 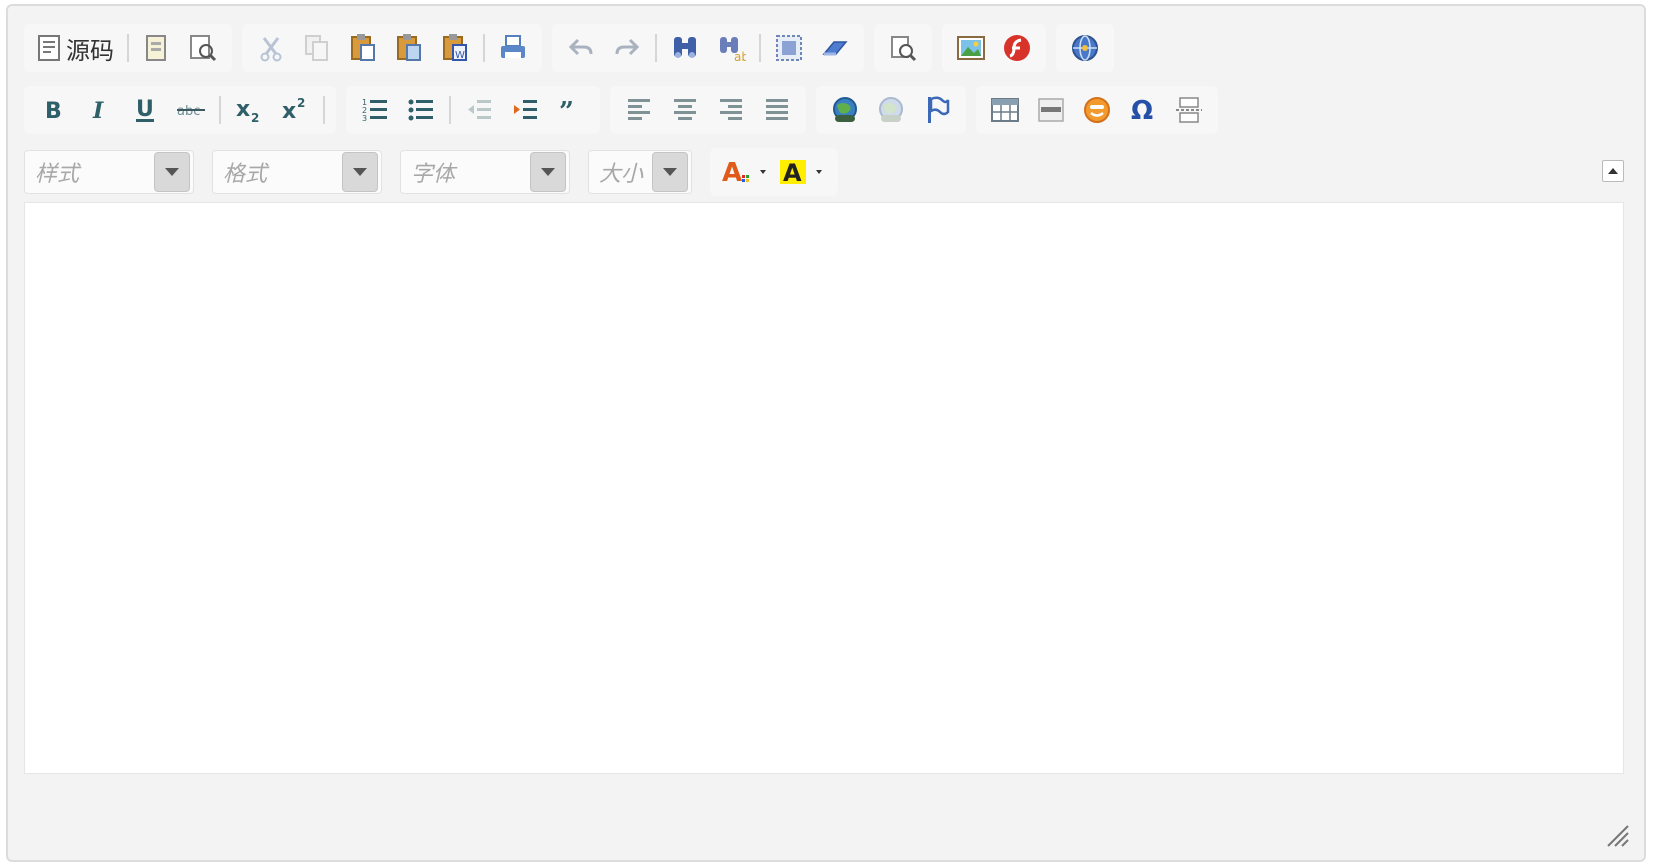 What do you see at coordinates (627, 48) in the screenshot?
I see `redo-button` at bounding box center [627, 48].